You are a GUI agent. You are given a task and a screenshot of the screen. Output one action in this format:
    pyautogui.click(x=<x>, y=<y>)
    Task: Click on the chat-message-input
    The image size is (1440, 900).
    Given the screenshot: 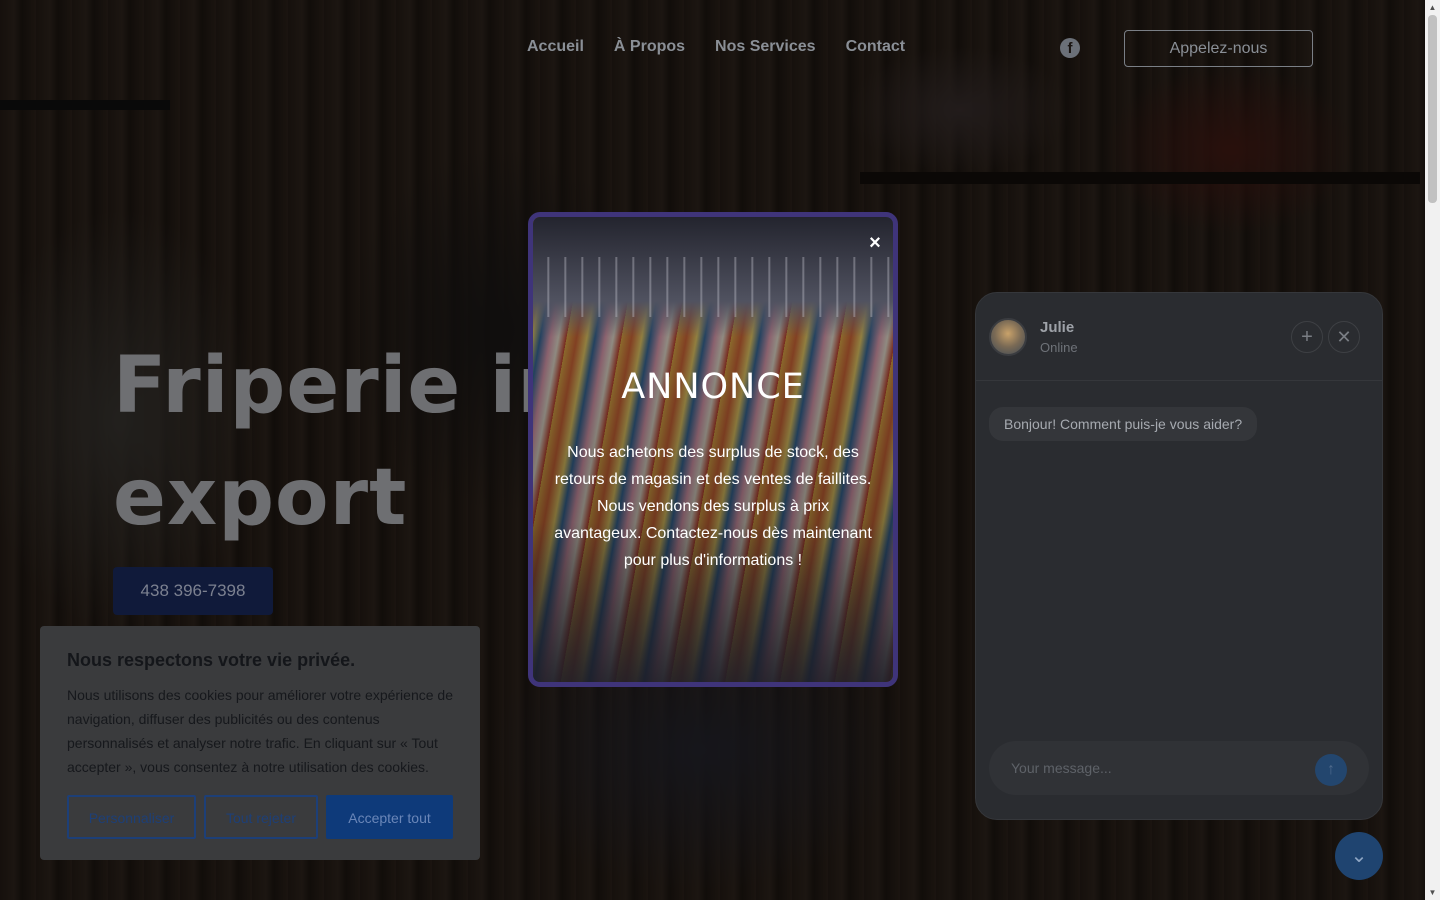 What is the action you would take?
    pyautogui.click(x=1179, y=768)
    